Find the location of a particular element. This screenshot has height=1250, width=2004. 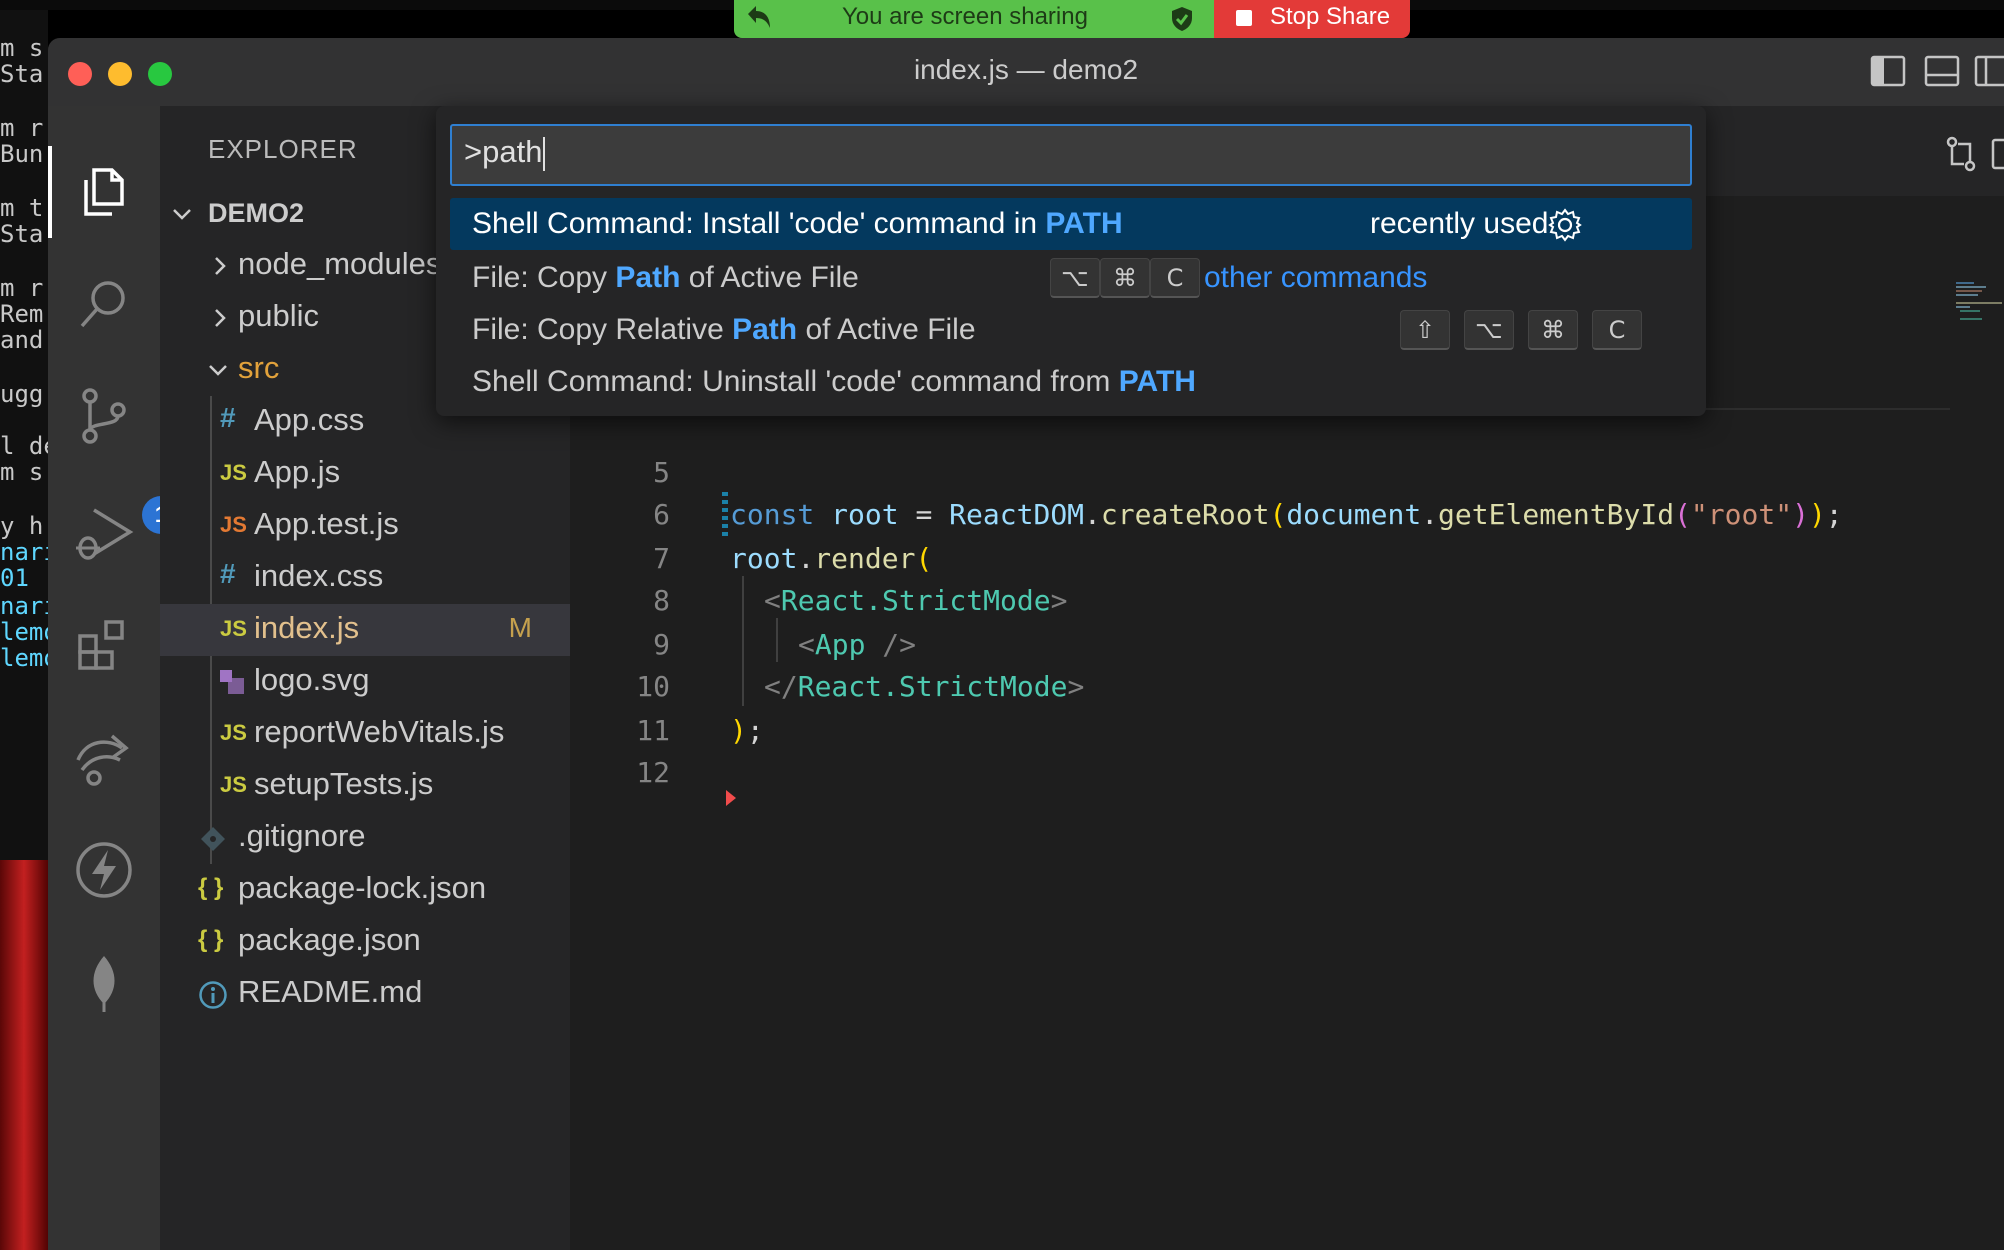

code-token: document is located at coordinates (1354, 514).